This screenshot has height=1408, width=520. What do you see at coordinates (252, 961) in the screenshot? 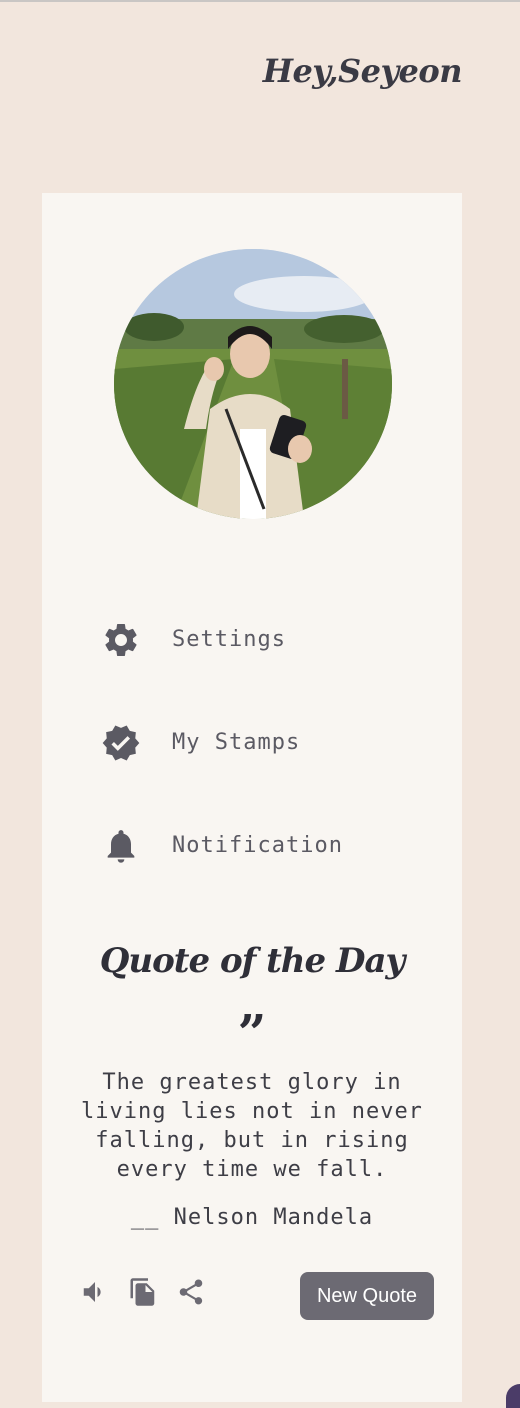
I see `quote-title: Quote of the Day` at bounding box center [252, 961].